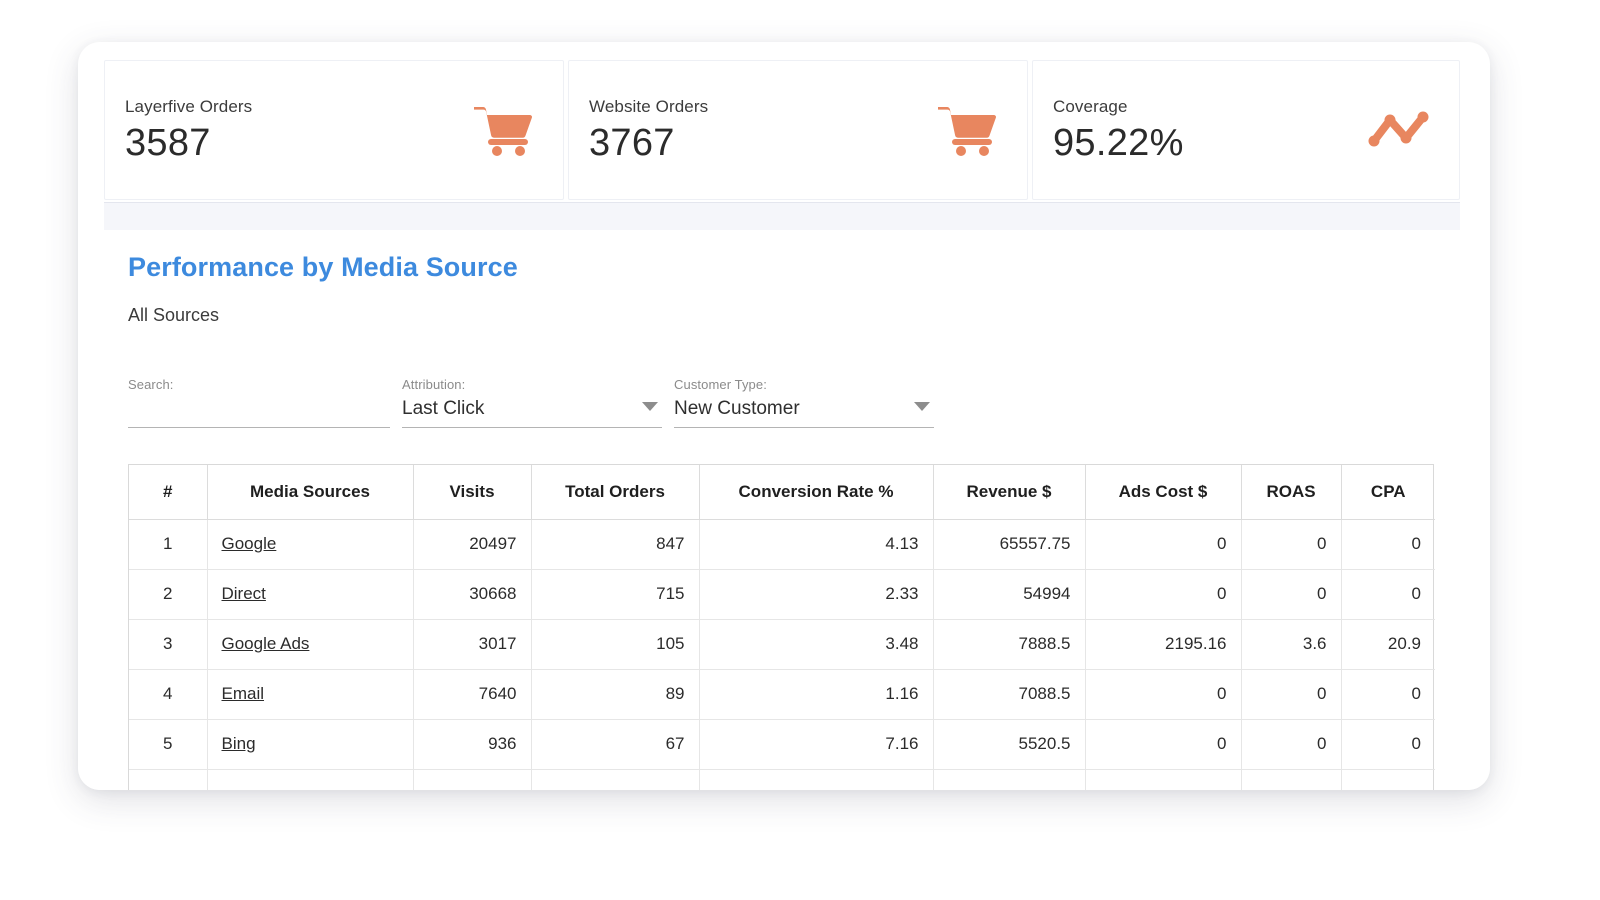  I want to click on cell-visits: 936, so click(472, 744).